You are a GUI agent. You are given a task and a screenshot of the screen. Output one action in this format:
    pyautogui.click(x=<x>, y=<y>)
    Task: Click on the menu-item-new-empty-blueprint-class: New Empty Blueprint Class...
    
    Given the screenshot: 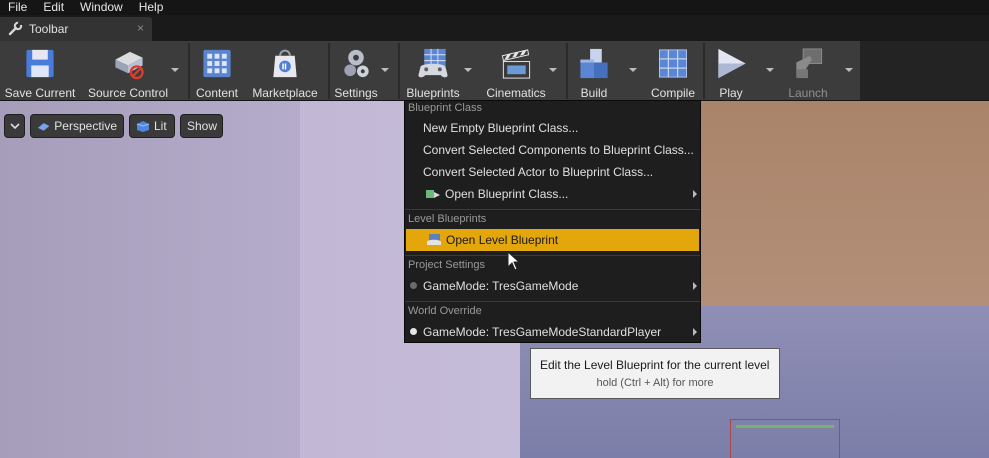 What is the action you would take?
    pyautogui.click(x=552, y=128)
    